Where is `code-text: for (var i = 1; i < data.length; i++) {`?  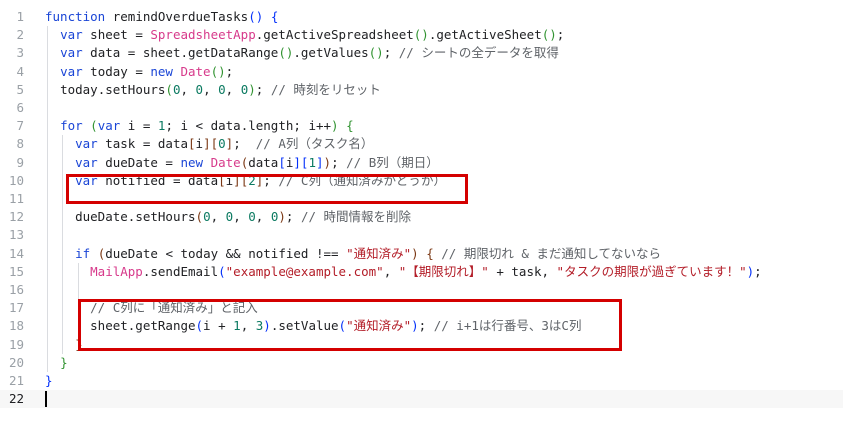
code-text: for (var i = 1; i < data.length; i++) { is located at coordinates (199, 126).